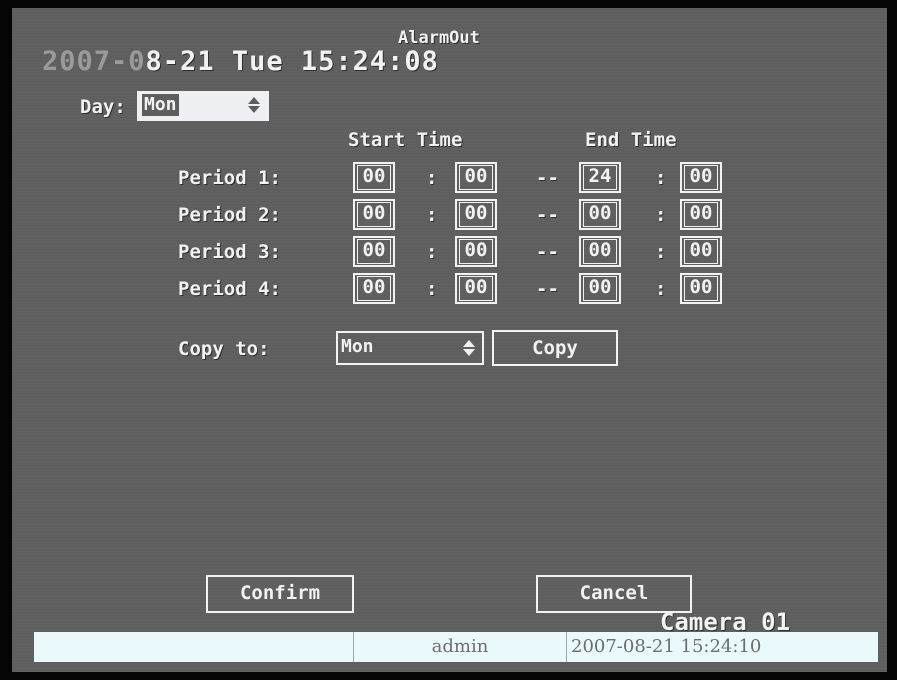 Image resolution: width=897 pixels, height=680 pixels. I want to click on end-time-header: End Time, so click(631, 140).